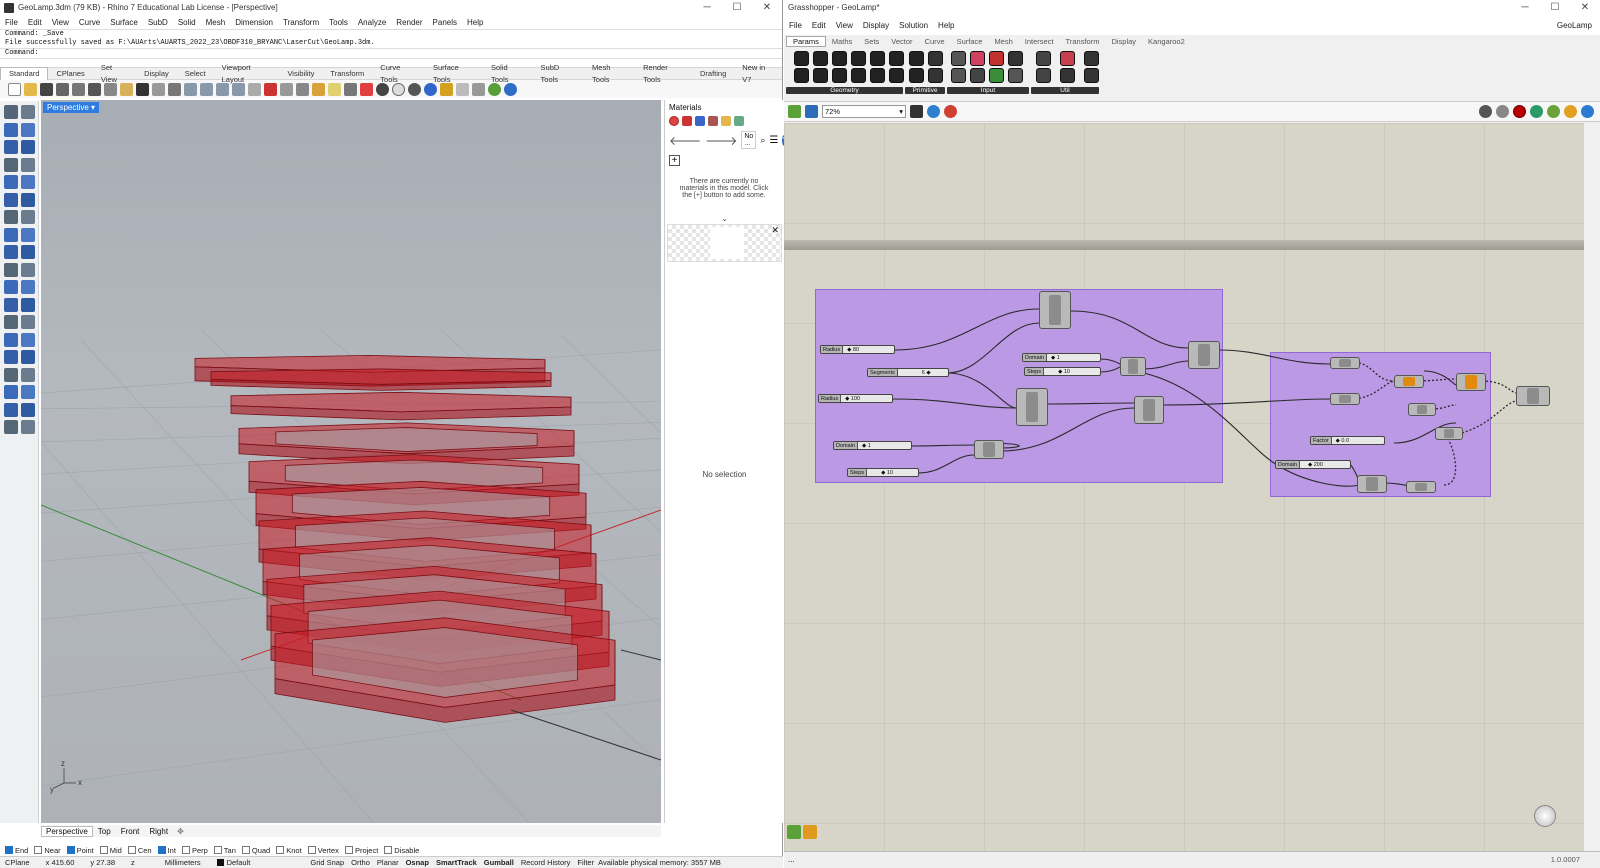  I want to click on gh-rectangle-icon, so click(820, 75).